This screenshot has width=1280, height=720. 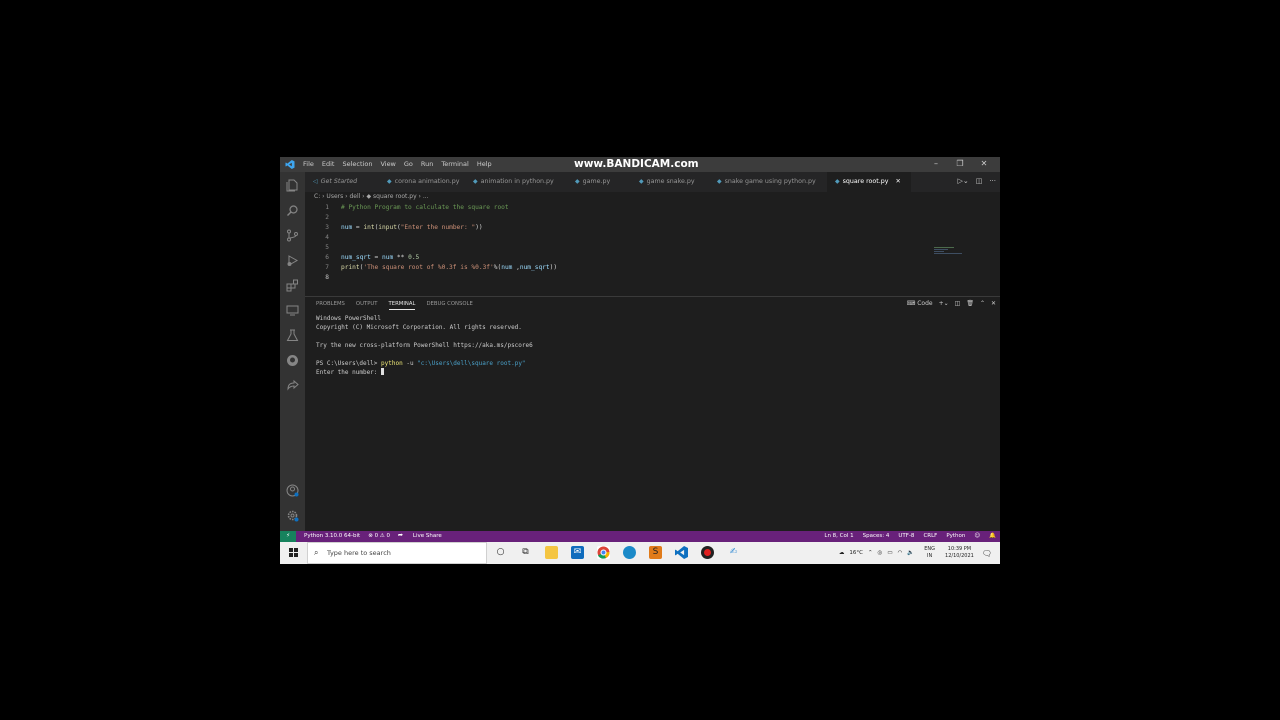 What do you see at coordinates (397, 553) in the screenshot?
I see `taskbar-search-input: ⌕ Type here to search` at bounding box center [397, 553].